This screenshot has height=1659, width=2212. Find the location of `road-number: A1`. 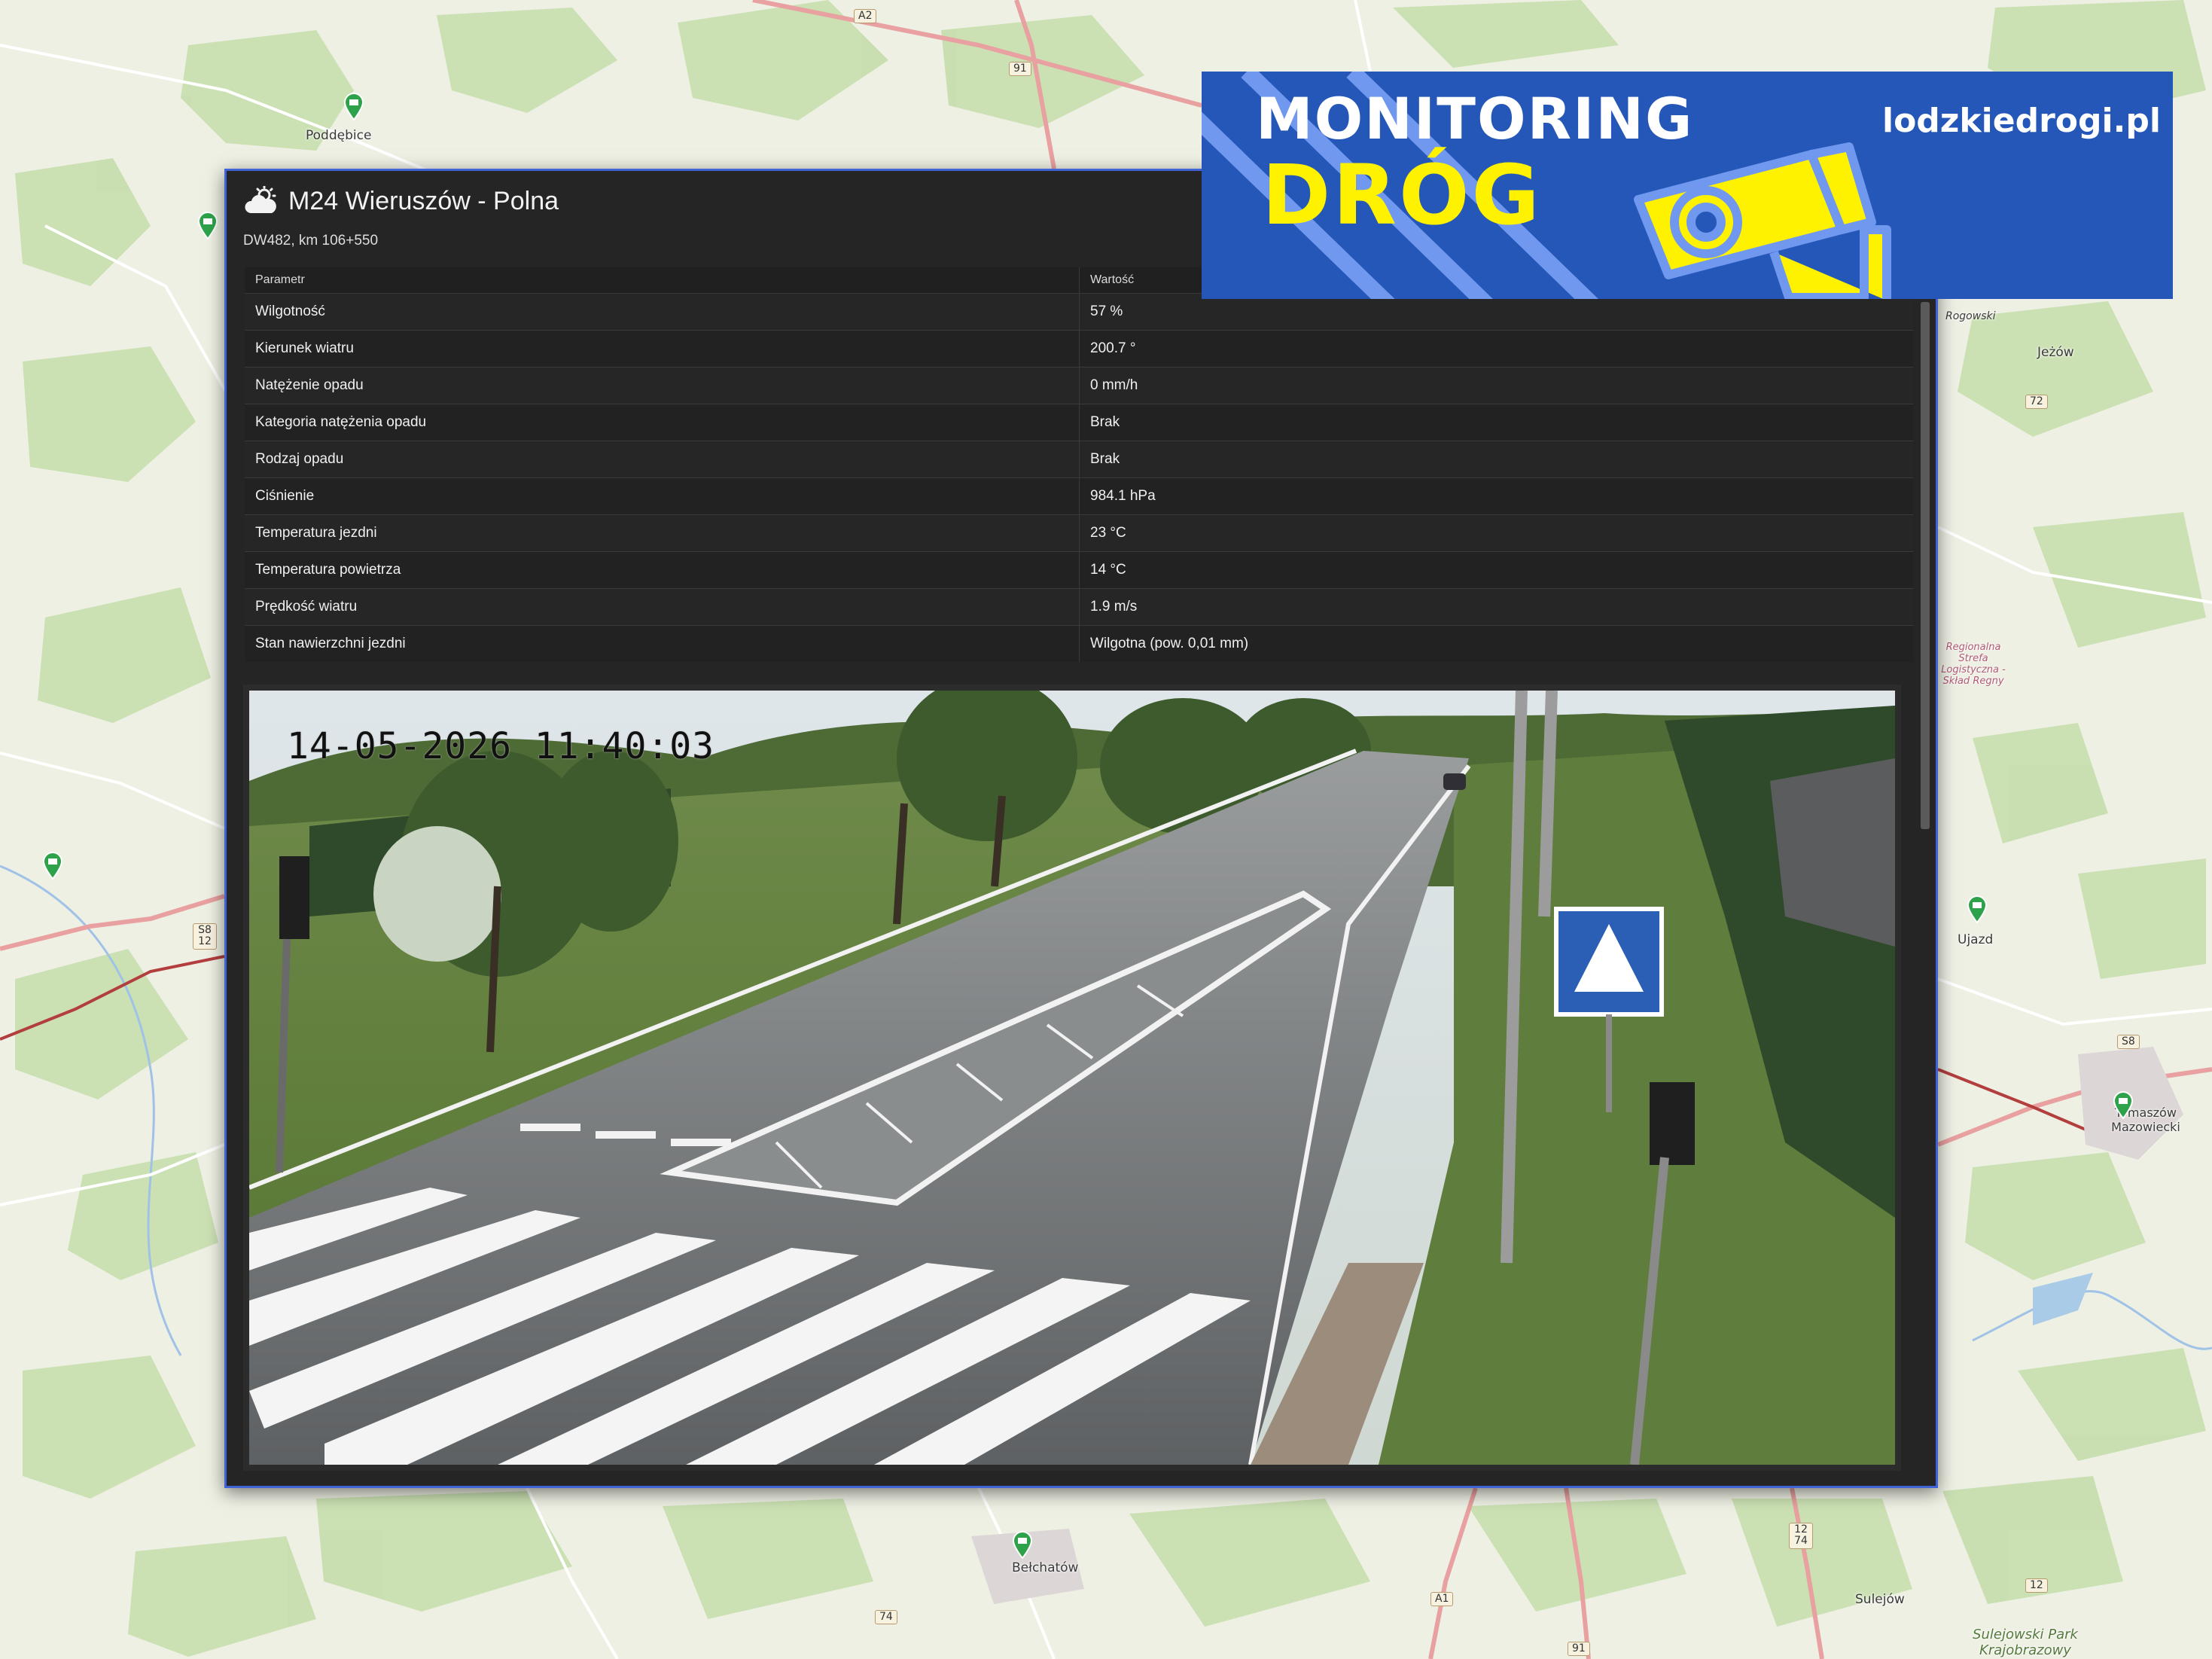

road-number: A1 is located at coordinates (1442, 1599).